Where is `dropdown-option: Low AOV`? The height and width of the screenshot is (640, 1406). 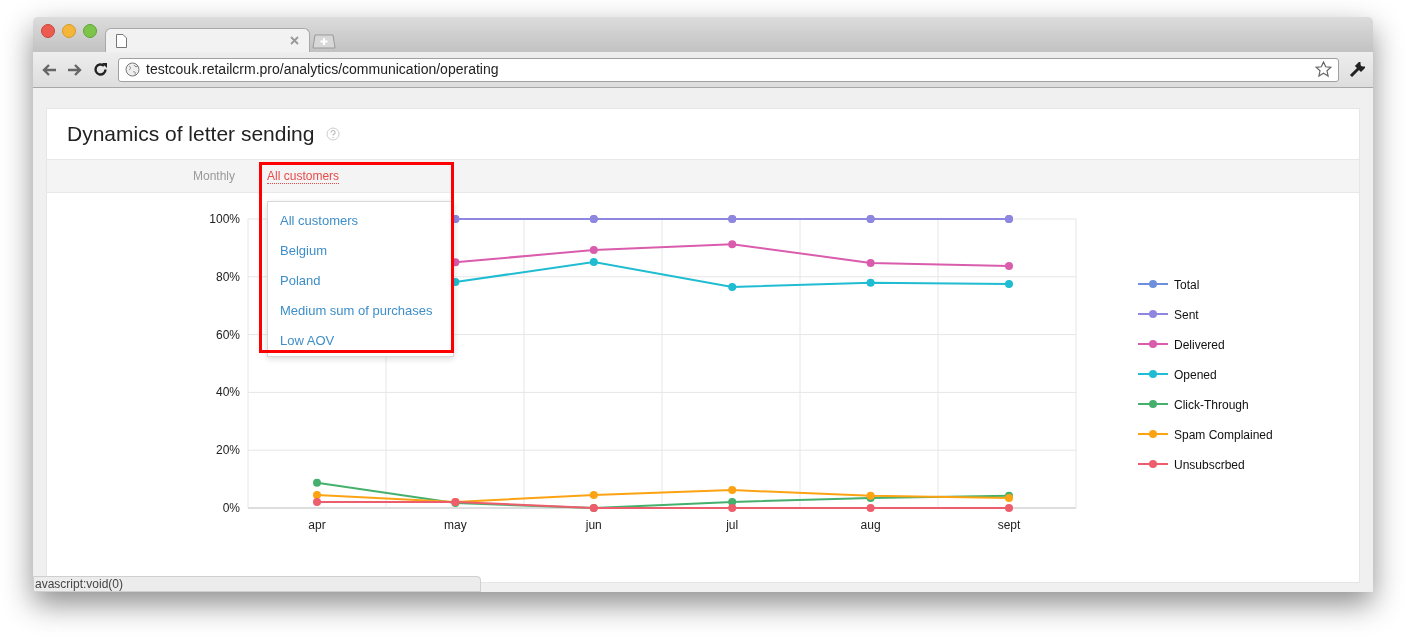 dropdown-option: Low AOV is located at coordinates (360, 341).